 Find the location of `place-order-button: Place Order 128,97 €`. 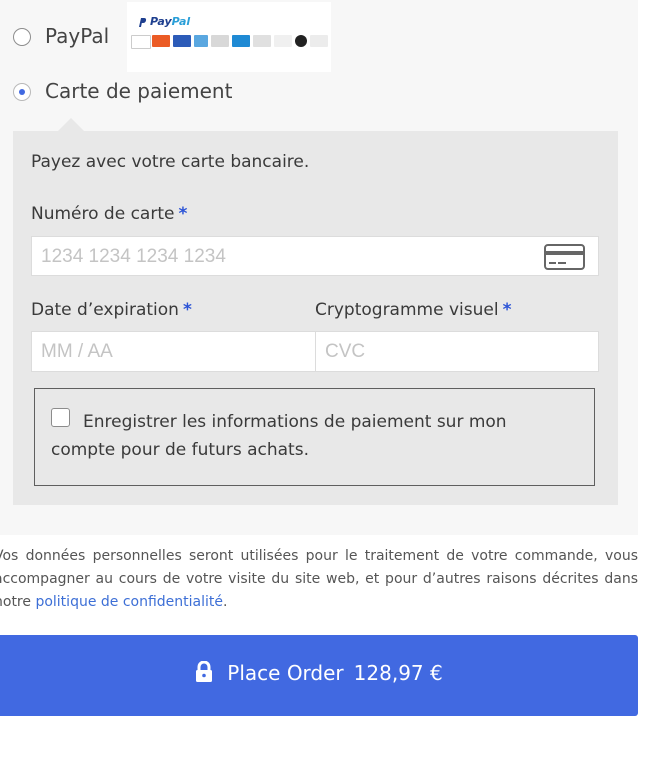

place-order-button: Place Order 128,97 € is located at coordinates (319, 675).